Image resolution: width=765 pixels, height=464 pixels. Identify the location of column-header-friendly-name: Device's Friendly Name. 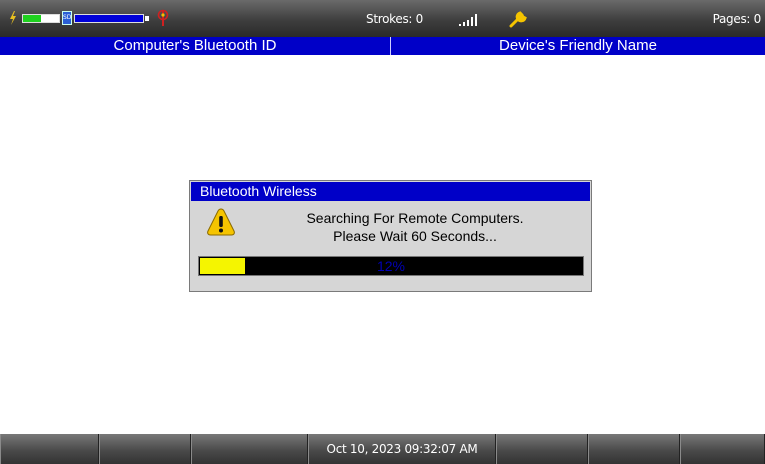
(578, 46).